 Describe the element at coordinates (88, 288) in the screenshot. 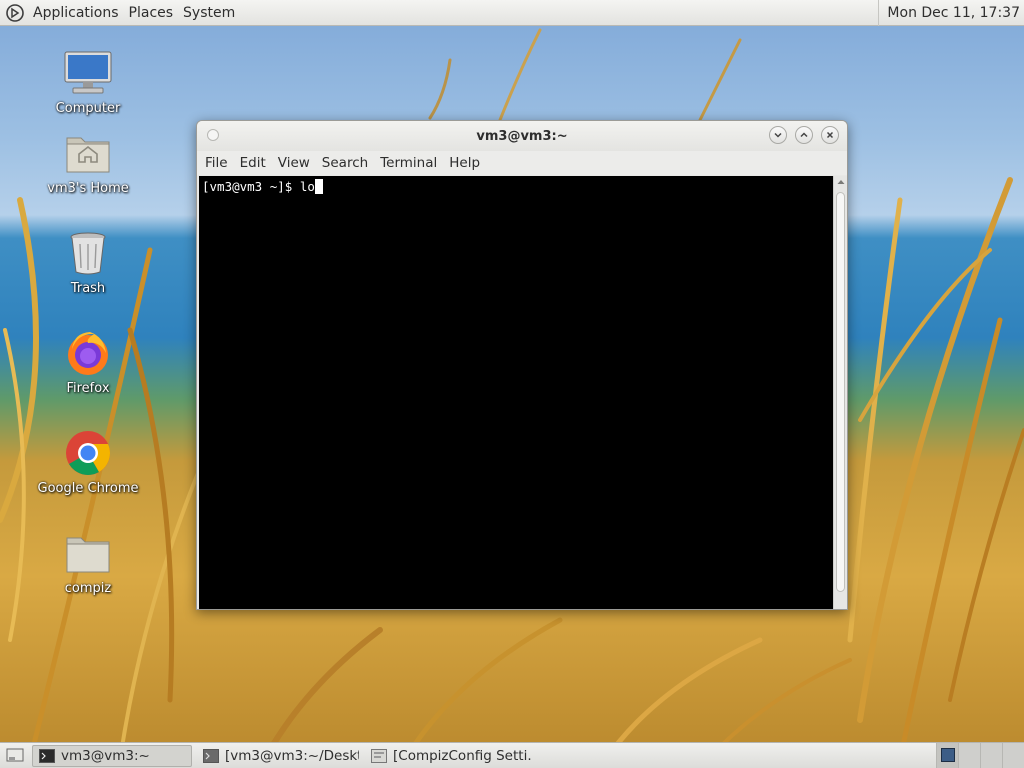

I see `desktop-icon-label: Trash` at that location.